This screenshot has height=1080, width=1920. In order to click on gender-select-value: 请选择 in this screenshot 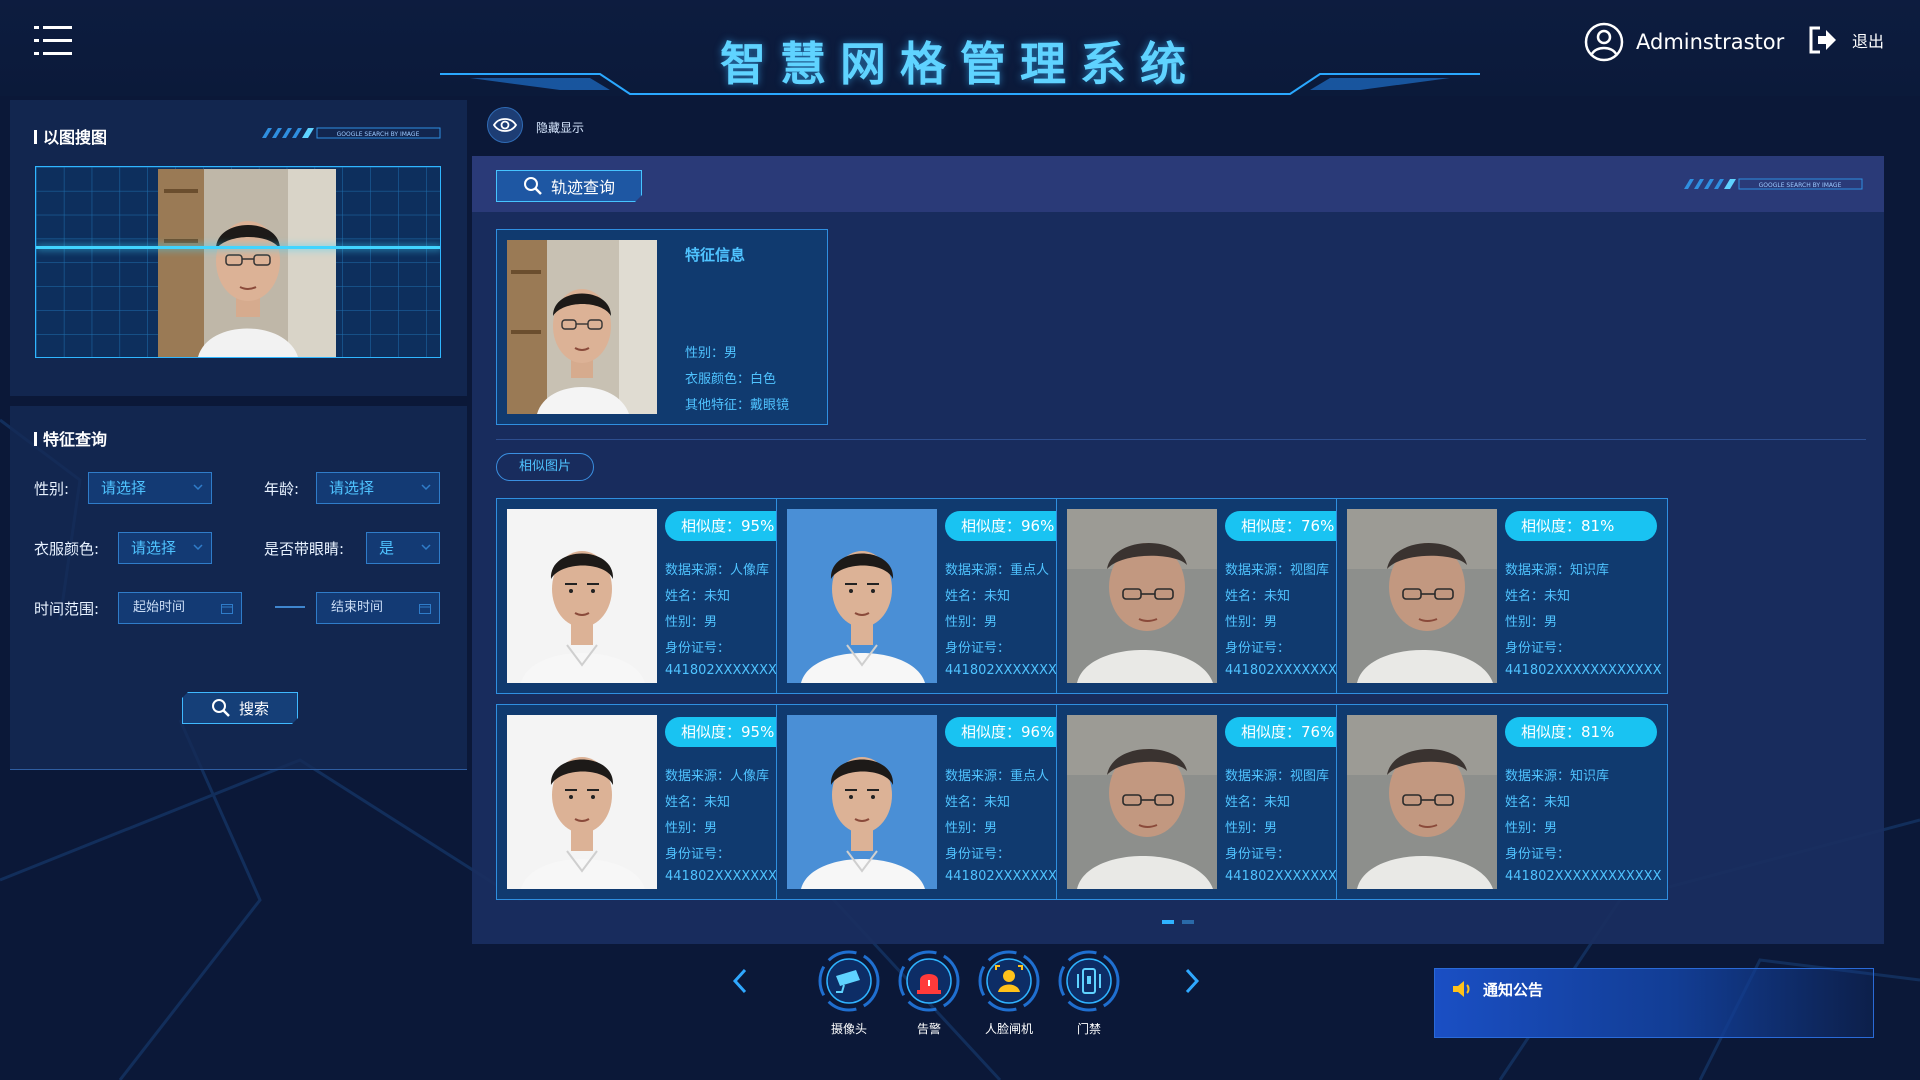, I will do `click(124, 488)`.